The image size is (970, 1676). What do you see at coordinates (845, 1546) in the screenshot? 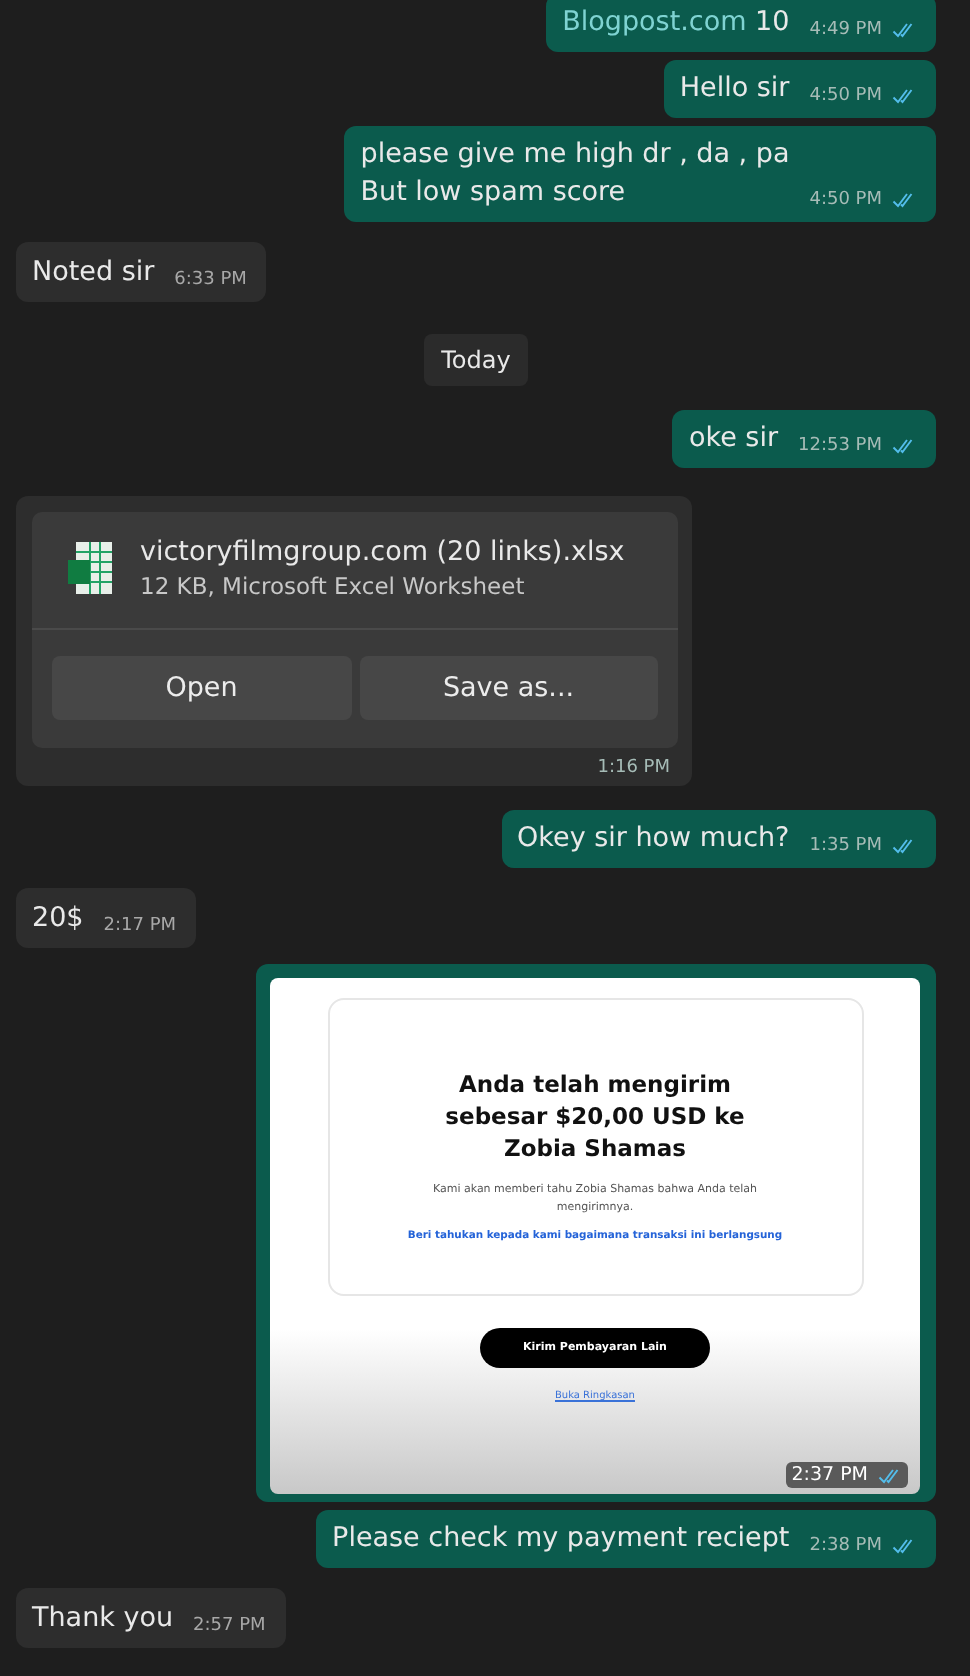
I see `message-time: 2:38 PM` at bounding box center [845, 1546].